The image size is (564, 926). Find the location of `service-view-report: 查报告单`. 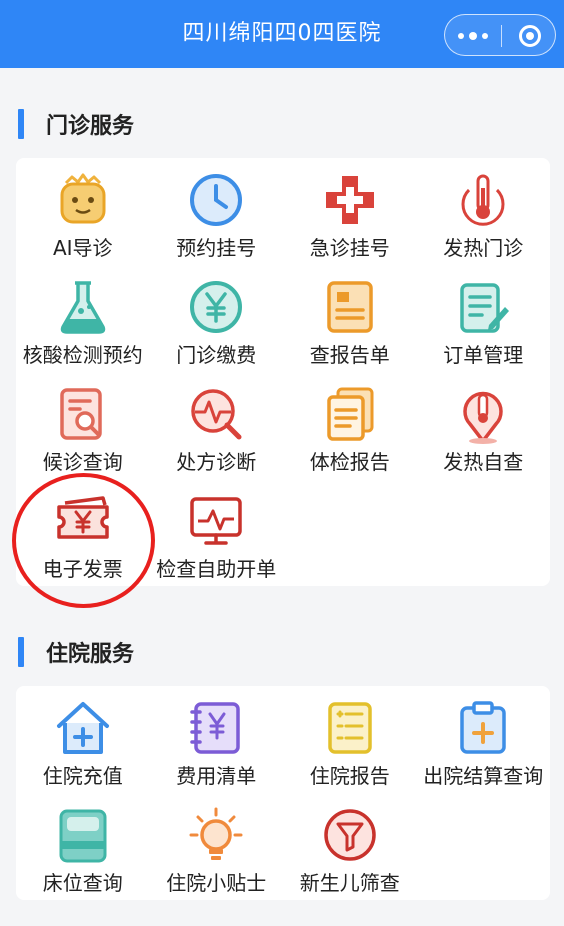

service-view-report: 查报告单 is located at coordinates (350, 318).